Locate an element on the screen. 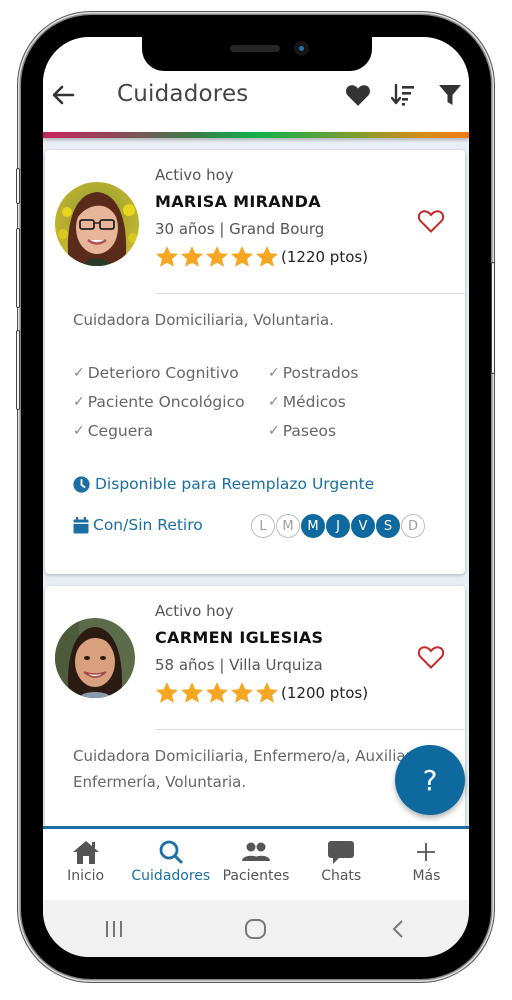  back-chevron-icon is located at coordinates (397, 928).